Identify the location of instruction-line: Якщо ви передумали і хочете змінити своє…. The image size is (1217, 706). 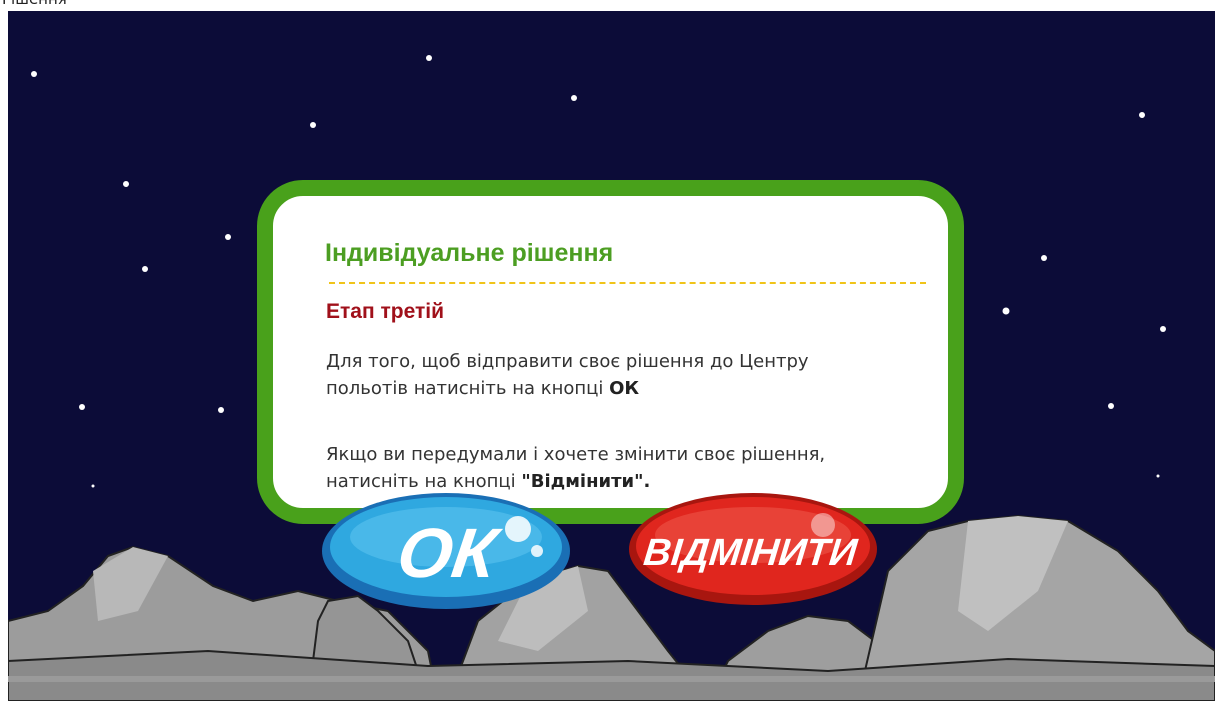
(576, 454).